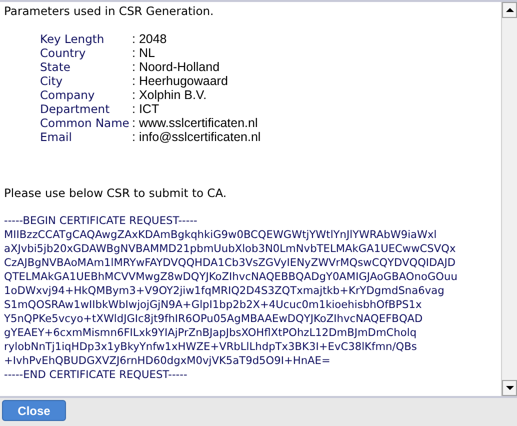  What do you see at coordinates (116, 193) in the screenshot?
I see `instruction-text: Please use below CSR to submit to CA.` at bounding box center [116, 193].